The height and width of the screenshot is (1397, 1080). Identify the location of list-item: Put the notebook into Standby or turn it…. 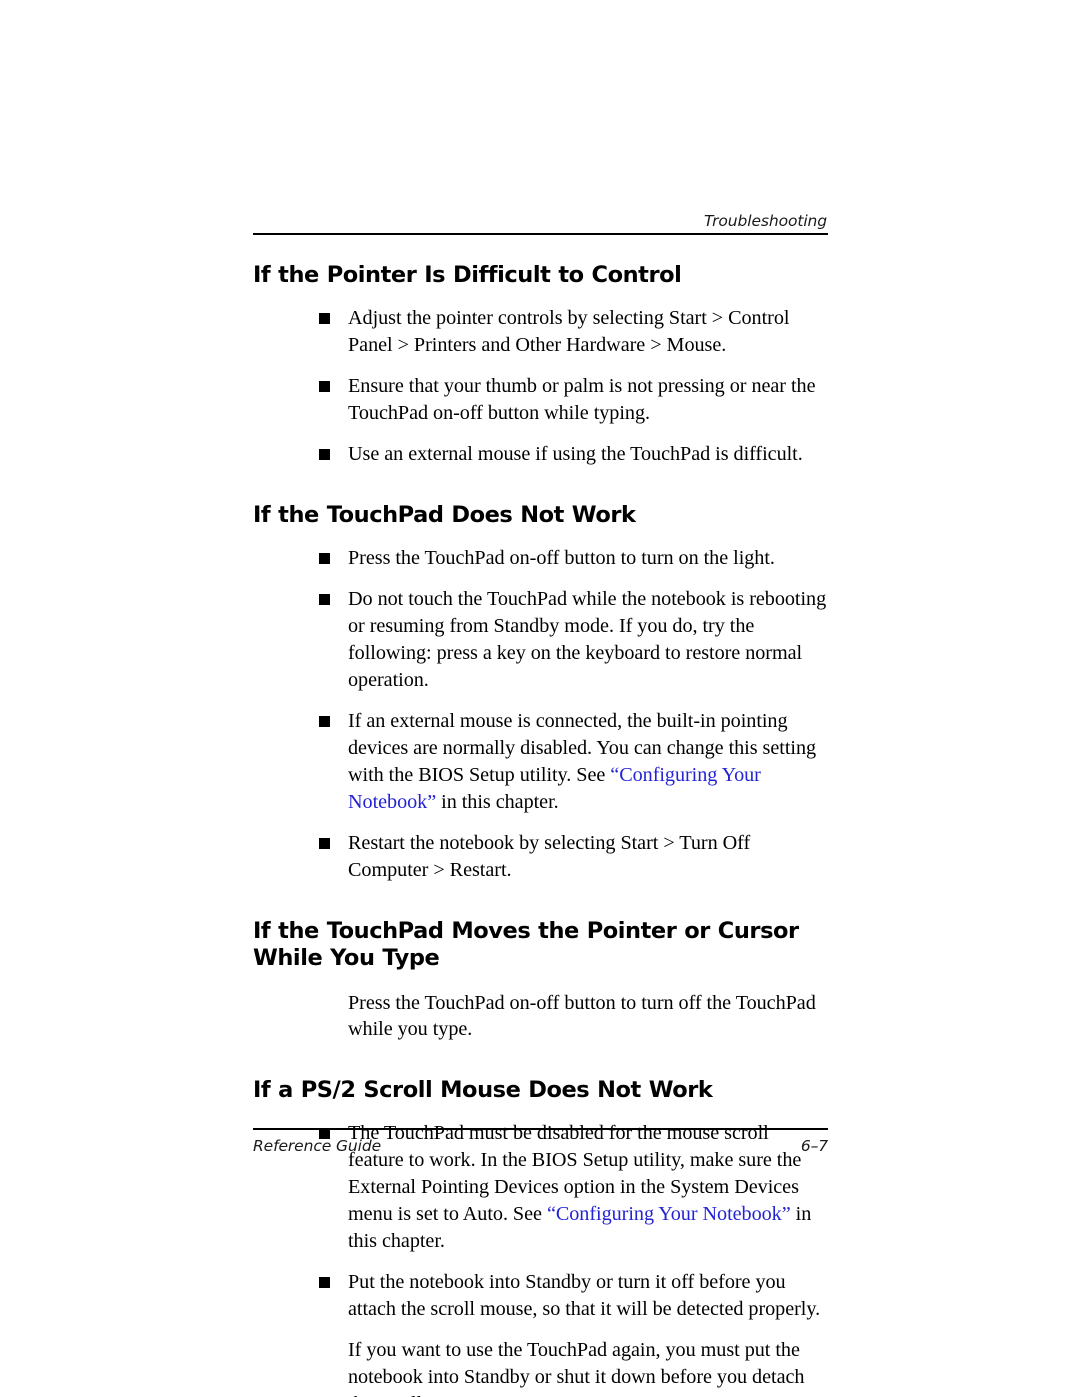
(540, 1296).